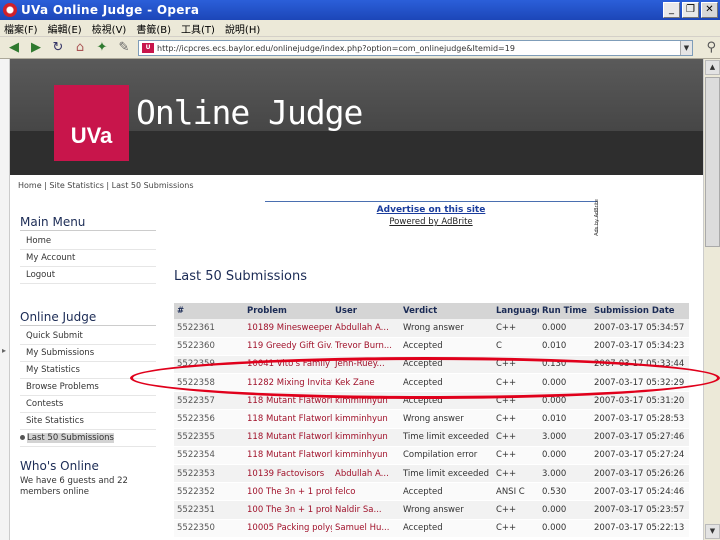 The height and width of the screenshot is (540, 720). Describe the element at coordinates (58, 48) in the screenshot. I see `reload-icon: ↻` at that location.